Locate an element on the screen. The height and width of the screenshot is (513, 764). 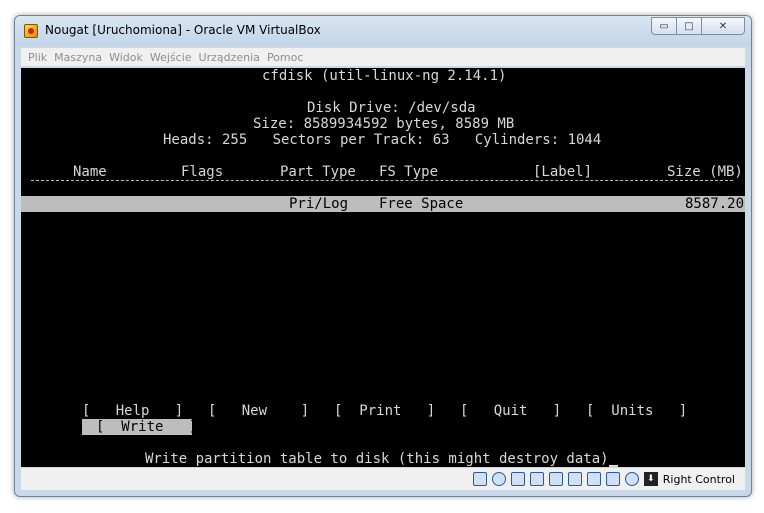
cfdisk-header: cfdisk (util-linux-ng 2.14.1) is located at coordinates (384, 76).